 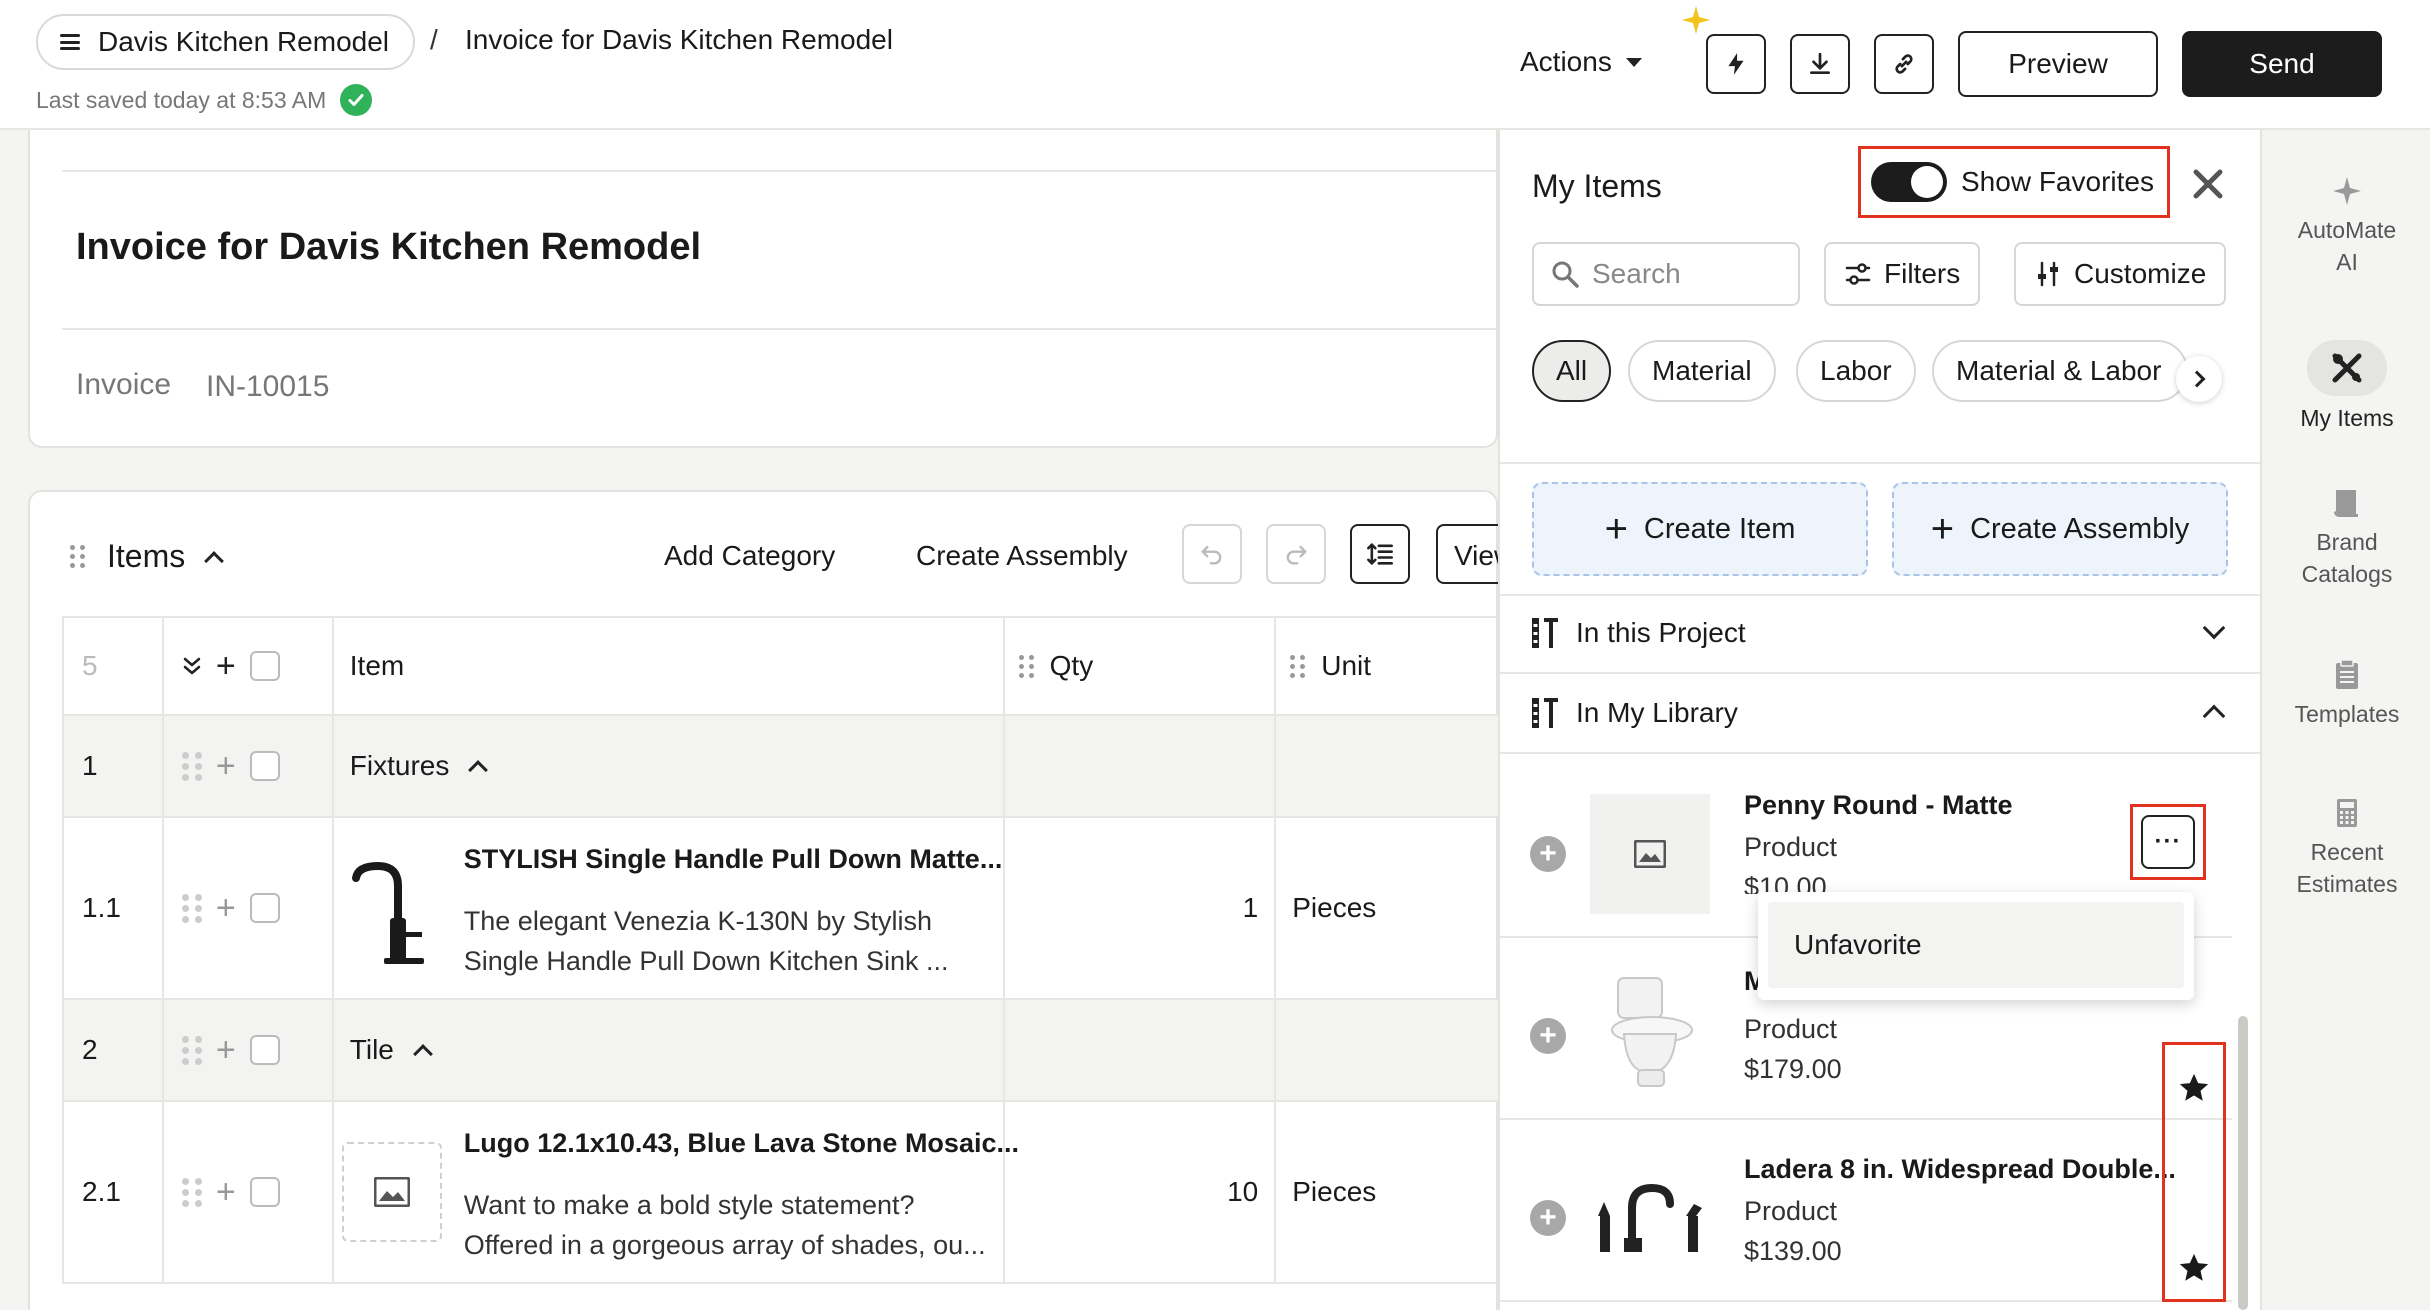 What do you see at coordinates (2058, 64) in the screenshot?
I see `preview-button: Preview` at bounding box center [2058, 64].